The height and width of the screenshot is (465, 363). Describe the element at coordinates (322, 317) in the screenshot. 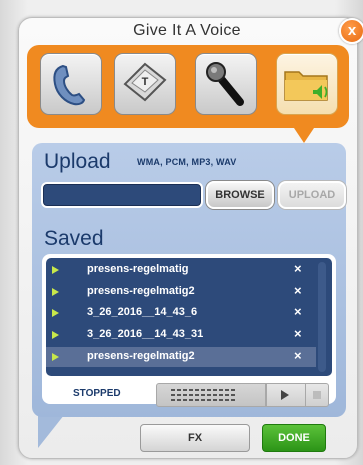

I see `list-scrollbar` at that location.